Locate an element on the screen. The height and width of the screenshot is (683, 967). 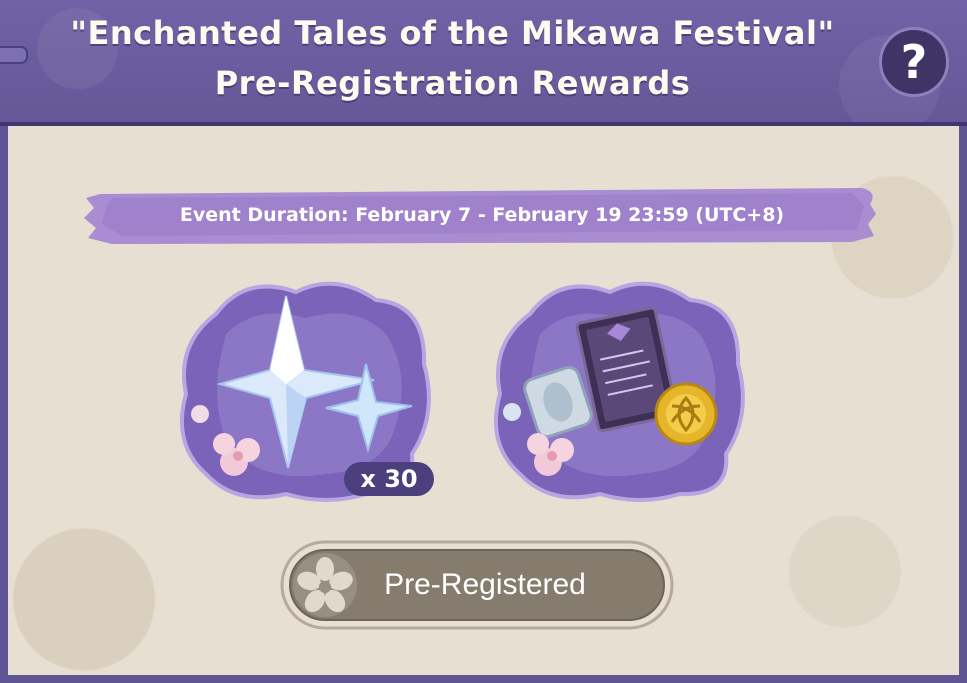
bottom-border is located at coordinates (483, 679).